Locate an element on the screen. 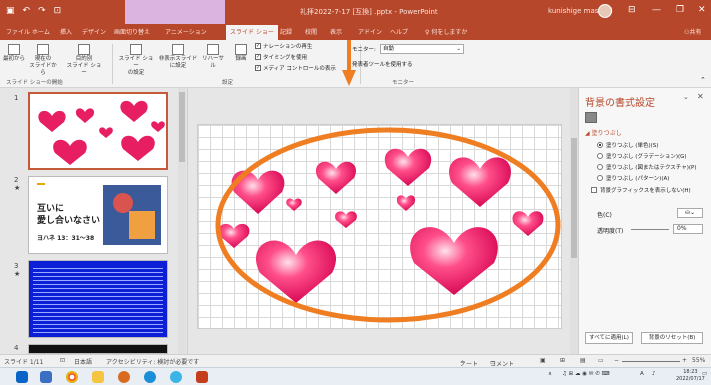 This screenshot has width=711, height=385. quick-access-toolbar: ▣ ↶ ↷ ⊡ is located at coordinates (33, 11).